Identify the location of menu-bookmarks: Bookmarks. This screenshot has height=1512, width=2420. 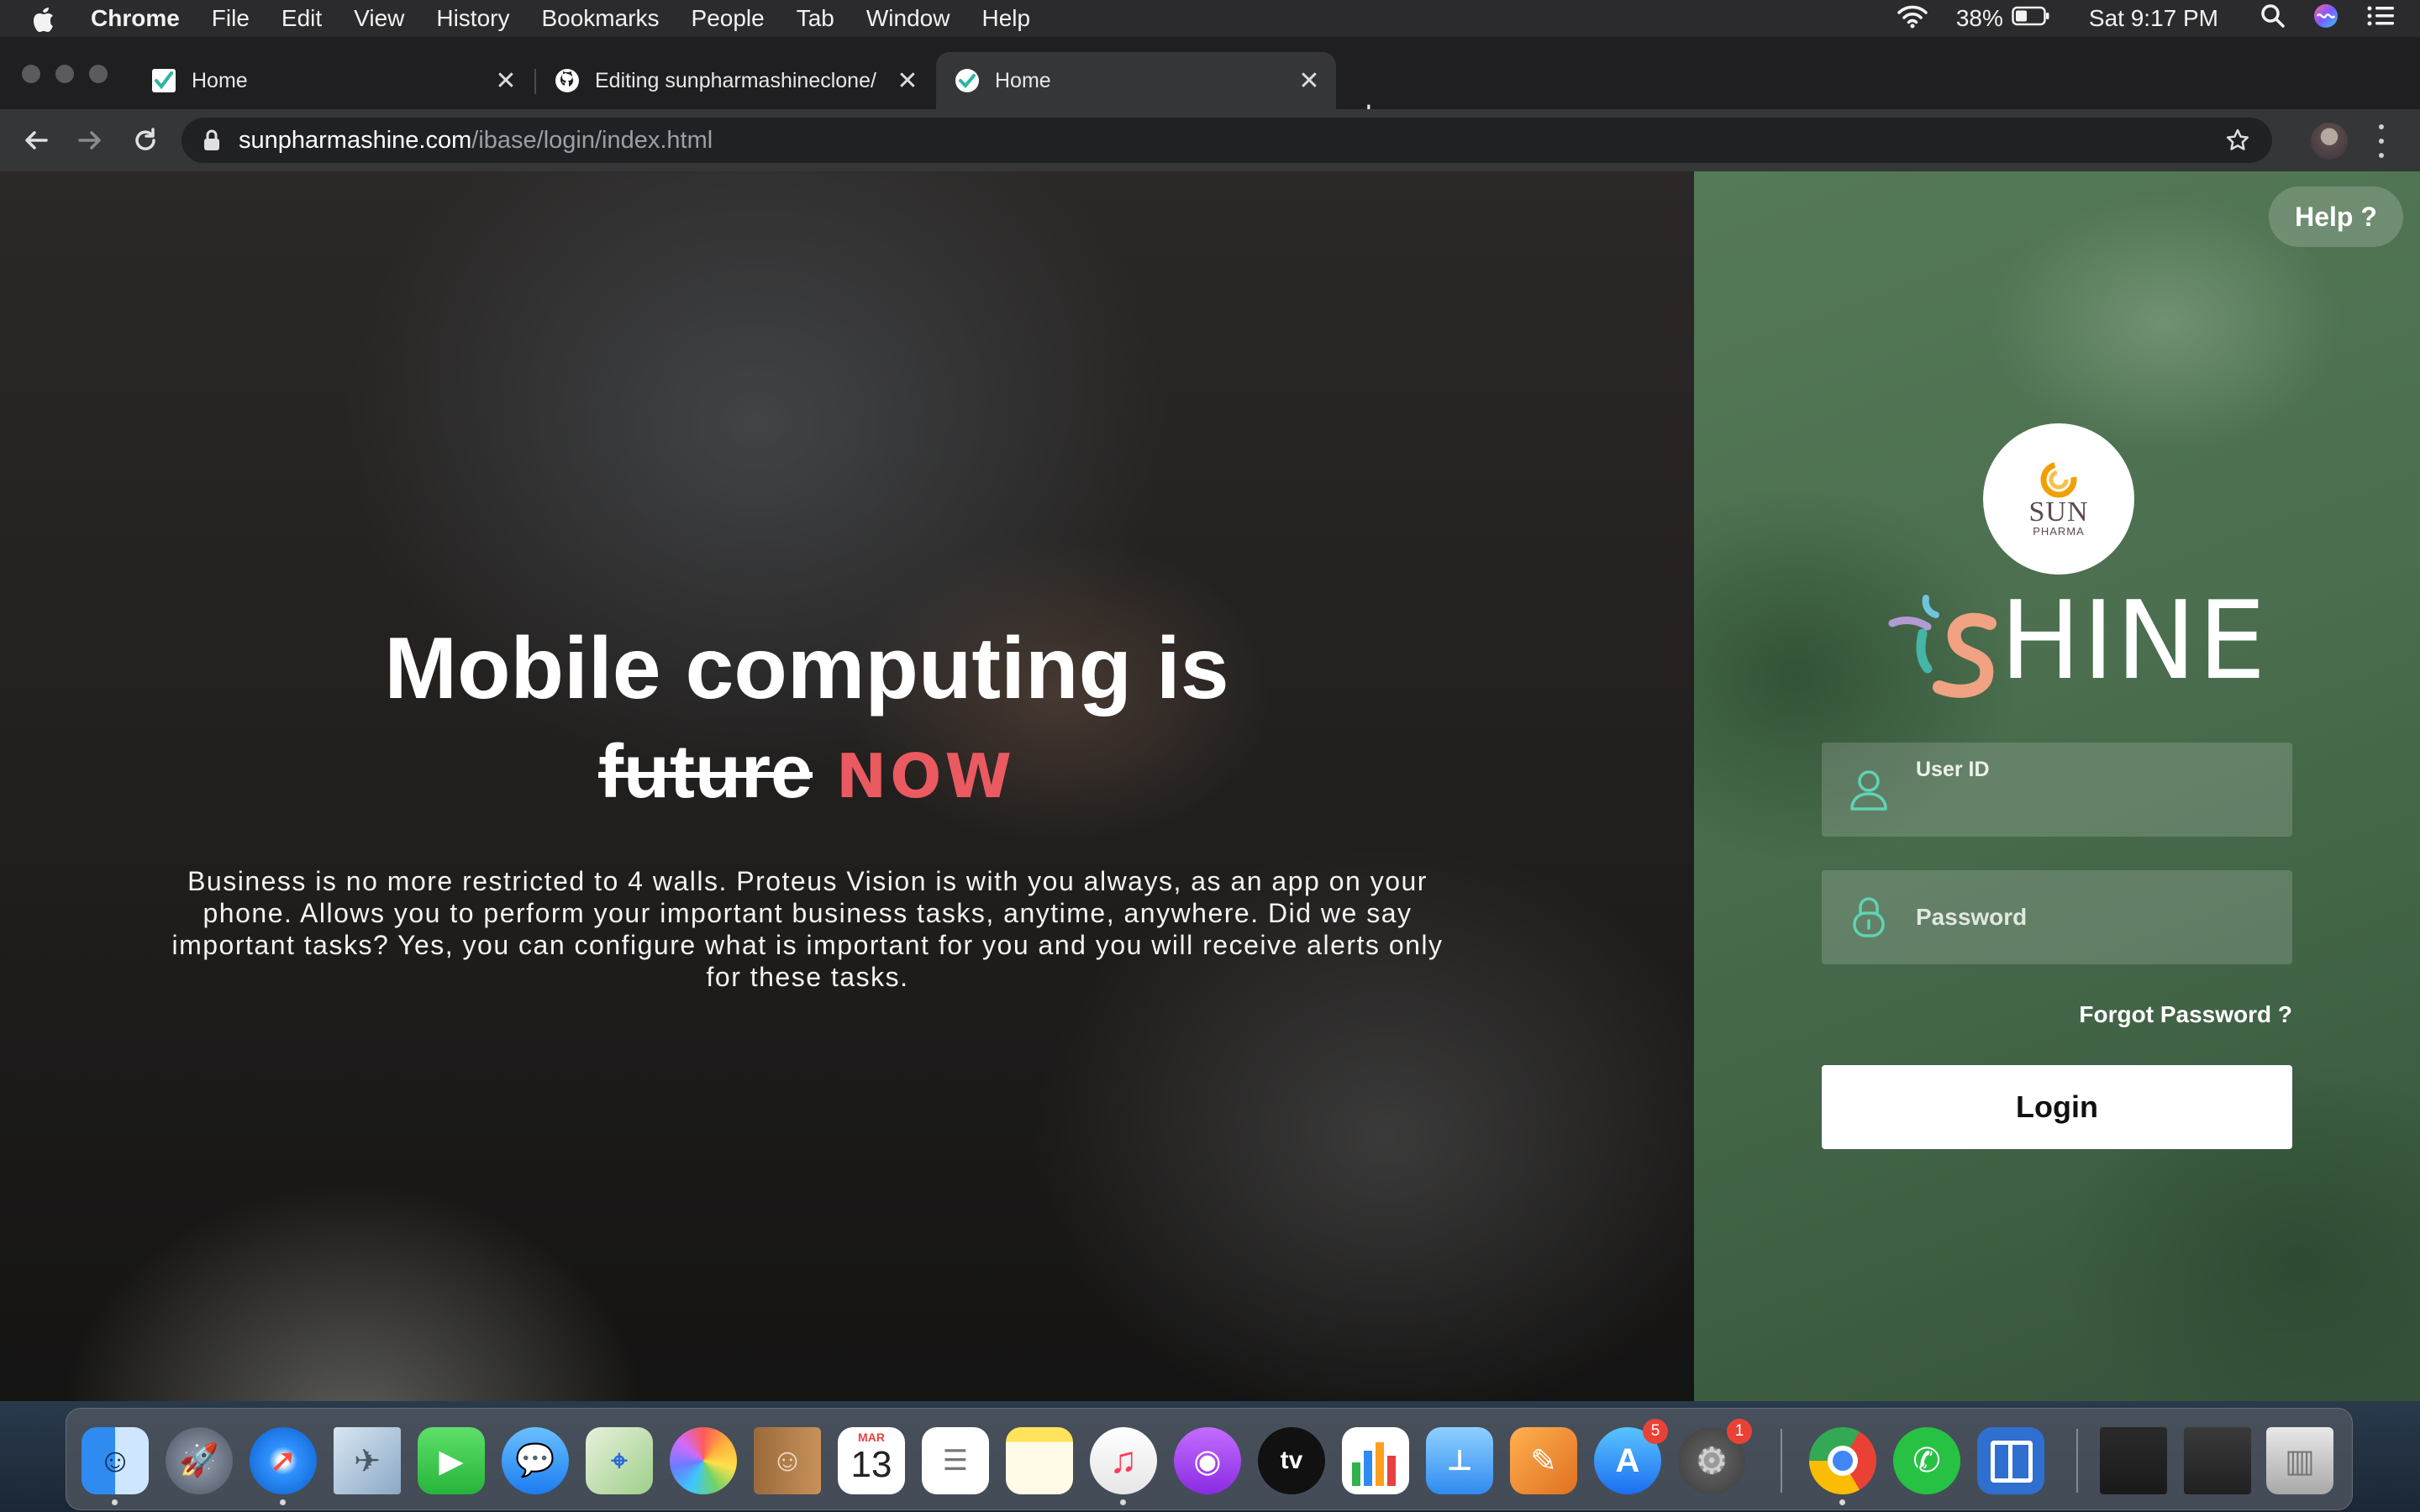
(600, 18).